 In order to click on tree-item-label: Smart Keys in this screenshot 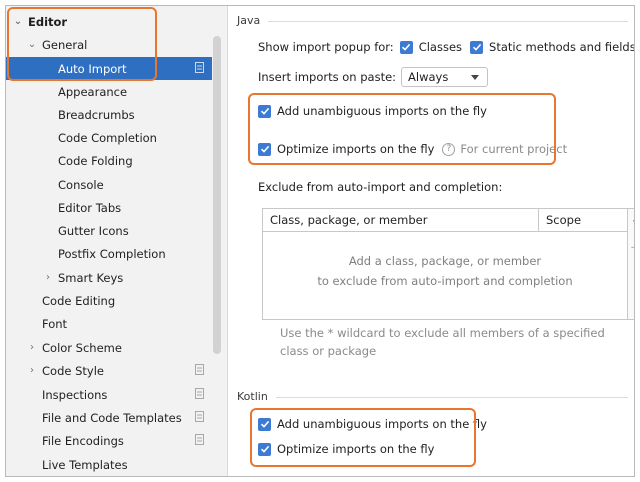, I will do `click(91, 277)`.